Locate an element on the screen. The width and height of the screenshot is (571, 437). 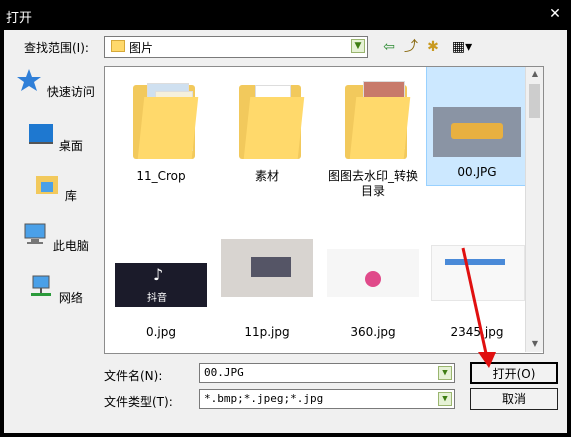
computer-icon is located at coordinates (35, 233).